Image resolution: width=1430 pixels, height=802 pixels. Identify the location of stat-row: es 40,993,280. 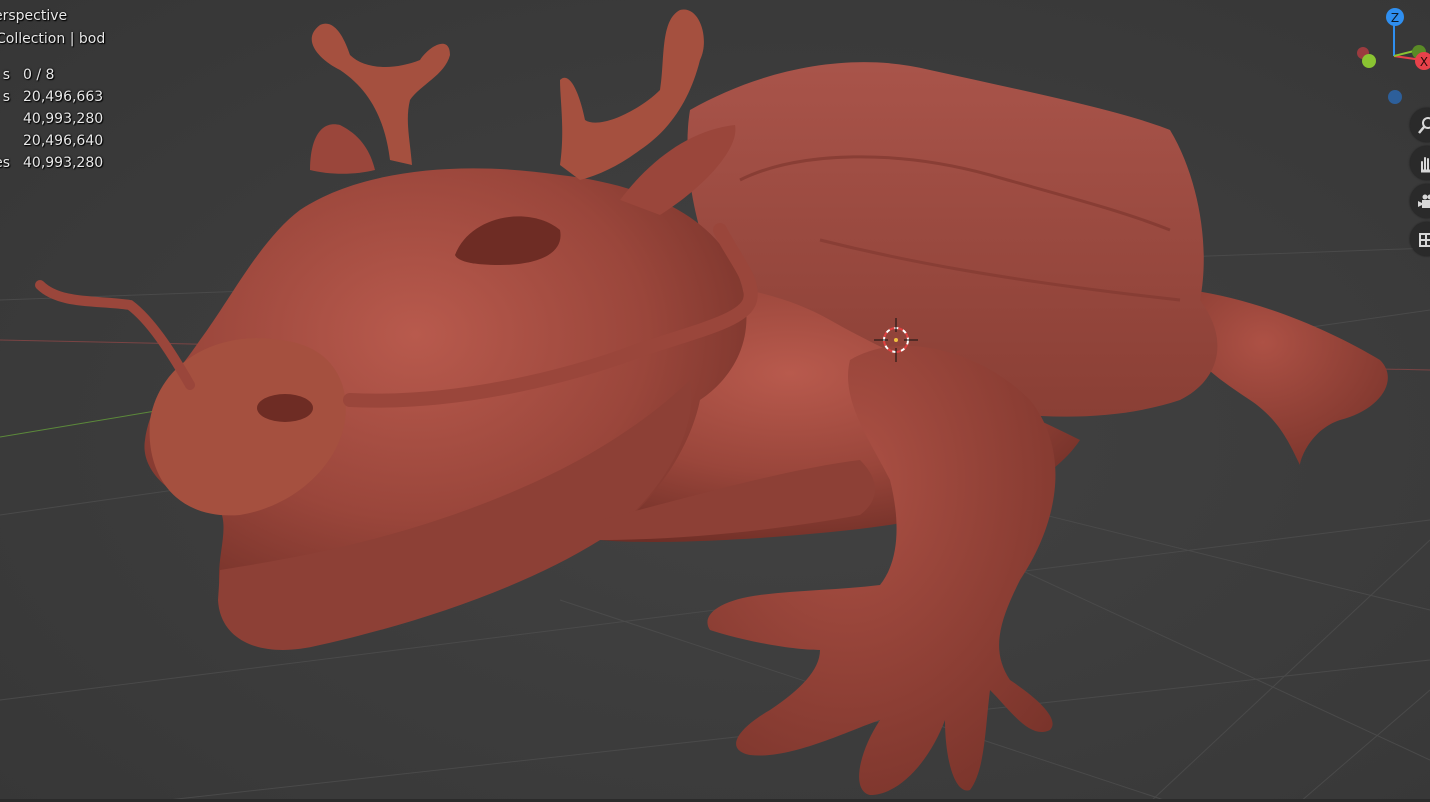
(62, 163).